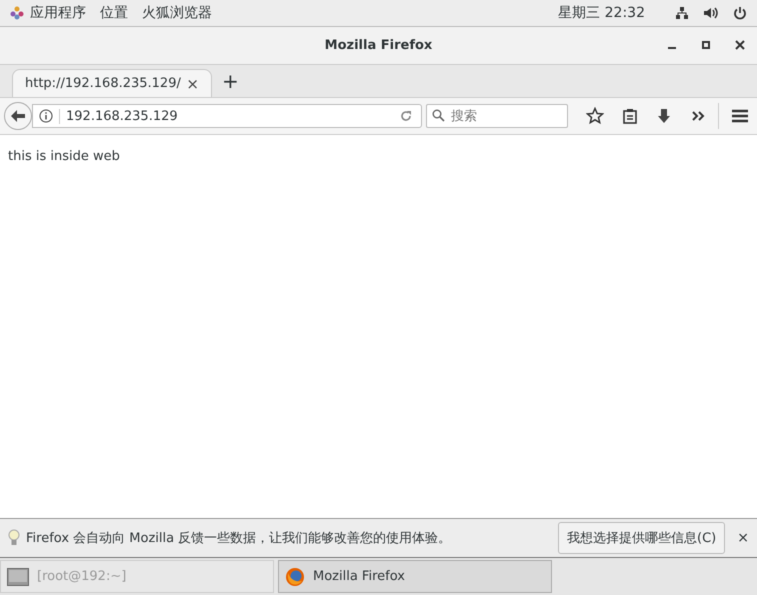  I want to click on power-icon, so click(740, 13).